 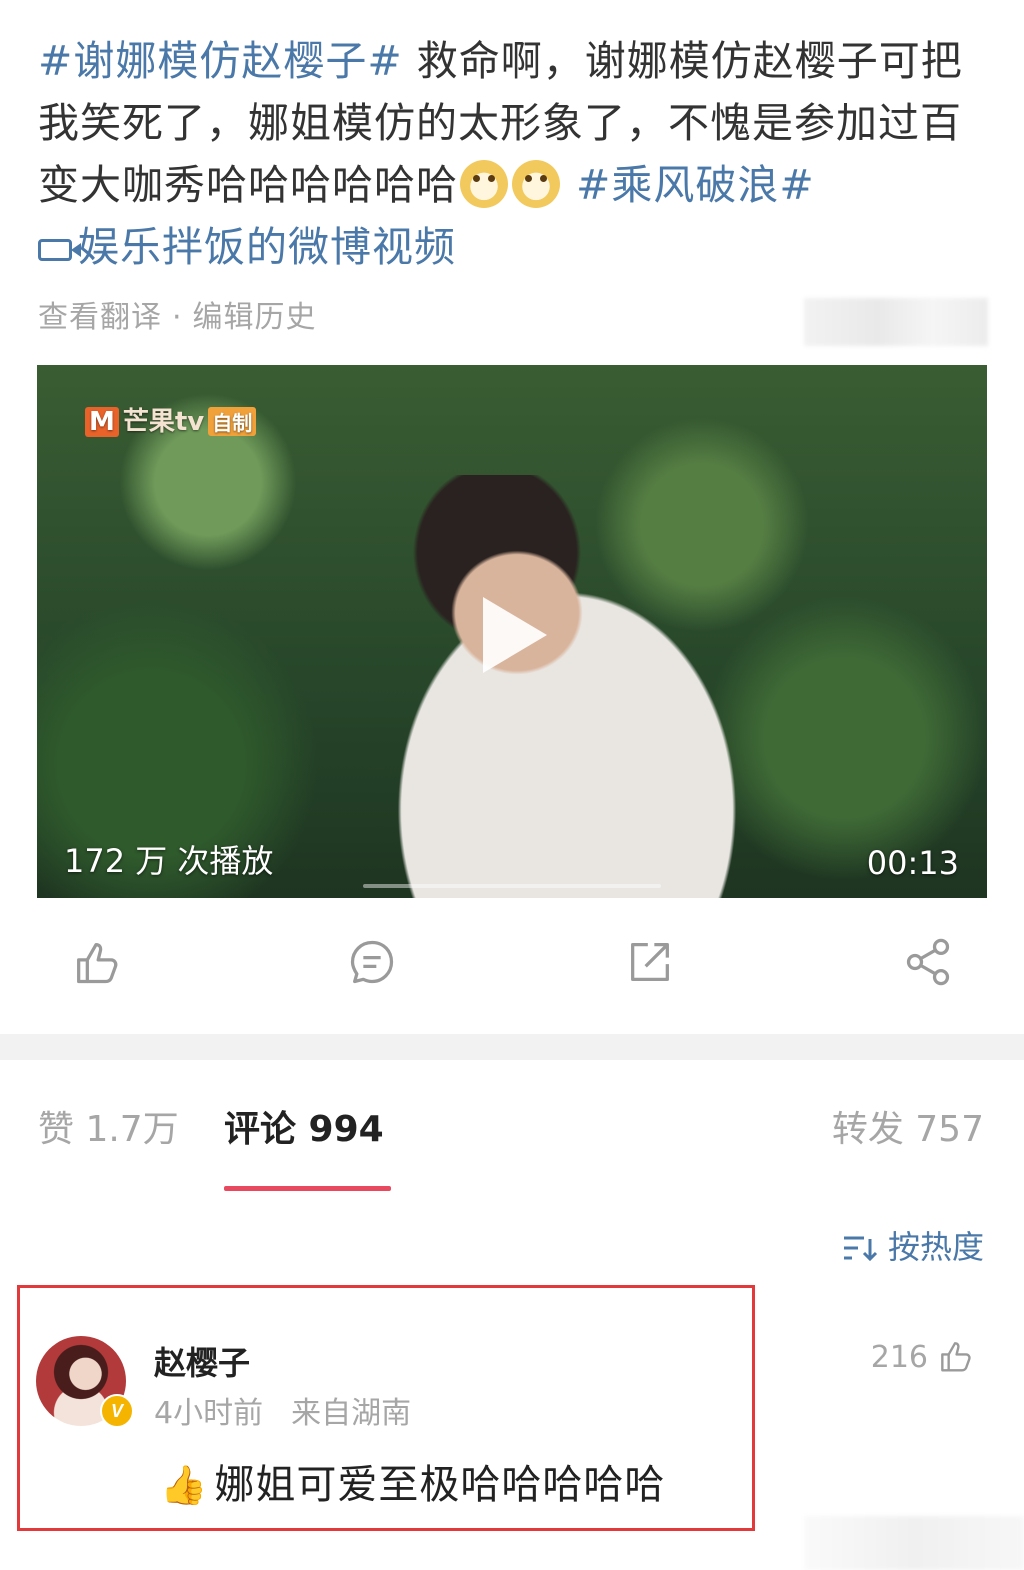 I want to click on sort-toggle: 按热度, so click(x=913, y=1245).